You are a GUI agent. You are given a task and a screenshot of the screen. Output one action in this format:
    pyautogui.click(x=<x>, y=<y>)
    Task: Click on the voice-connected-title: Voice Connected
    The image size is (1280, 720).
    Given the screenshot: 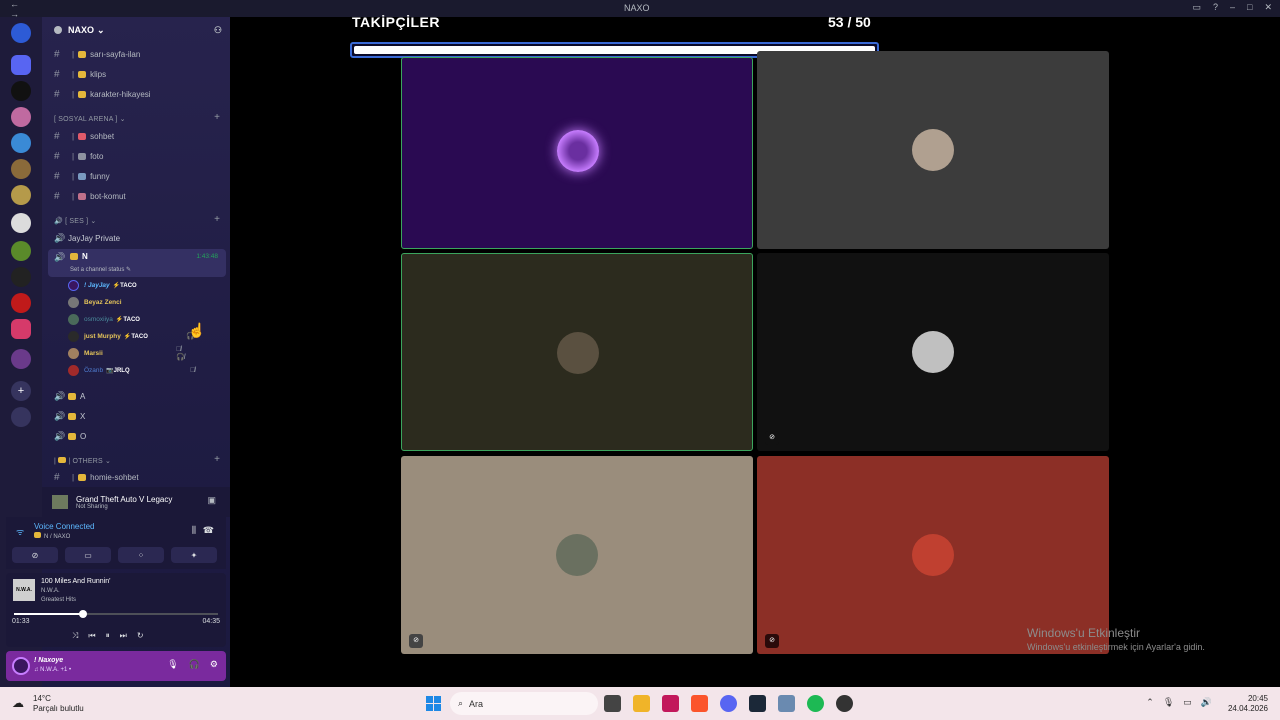 What is the action you would take?
    pyautogui.click(x=64, y=526)
    